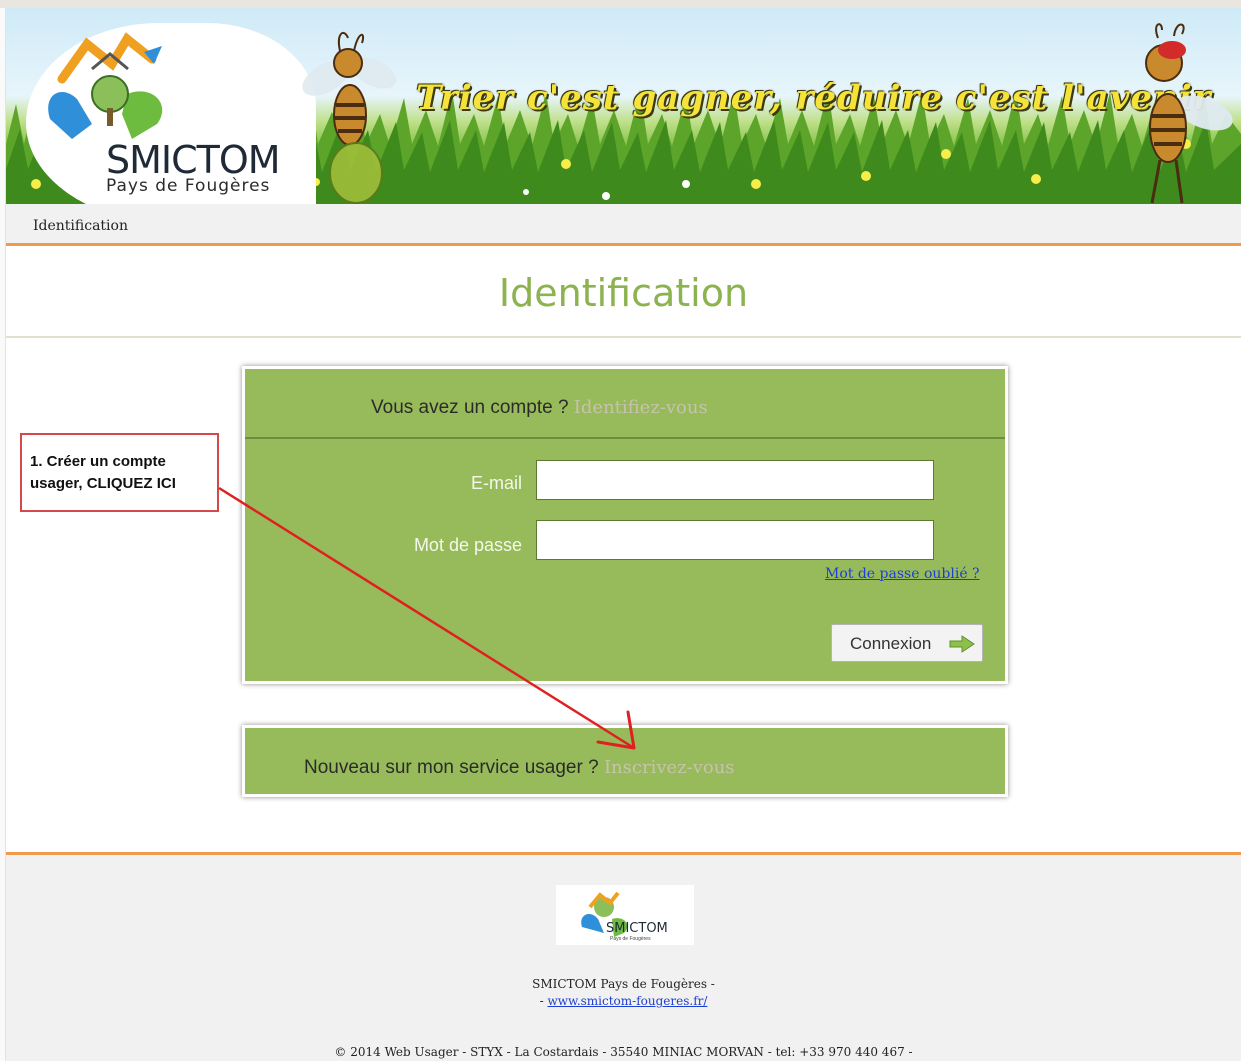  Describe the element at coordinates (451, 767) in the screenshot. I see `register-question-text: Nouveau sur mon service usager ?` at that location.